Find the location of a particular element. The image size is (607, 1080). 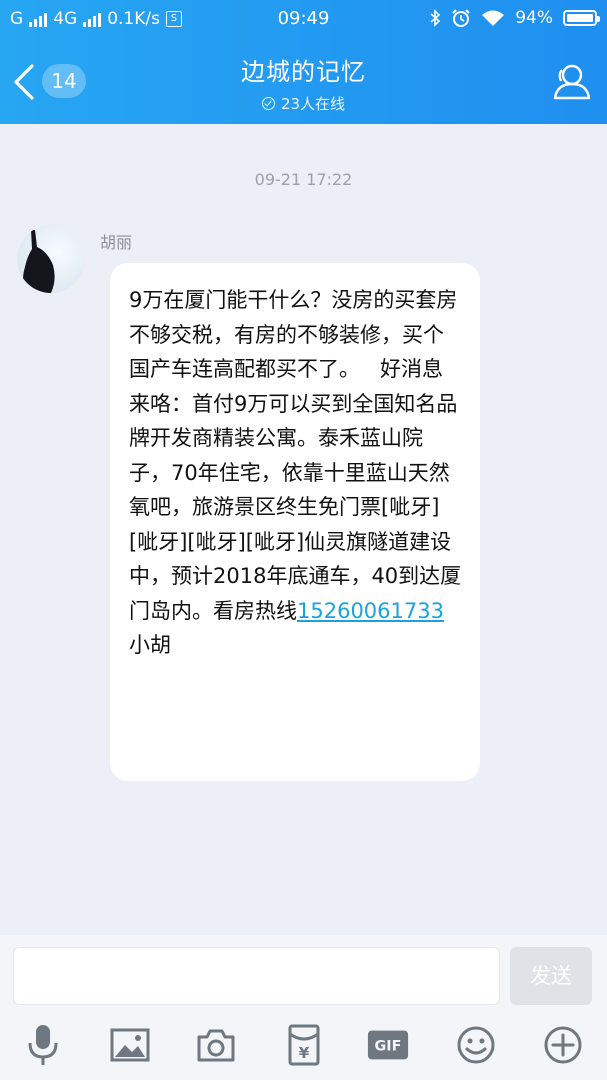

input-bar: 发送 ¥ GIF is located at coordinates (303, 1007).